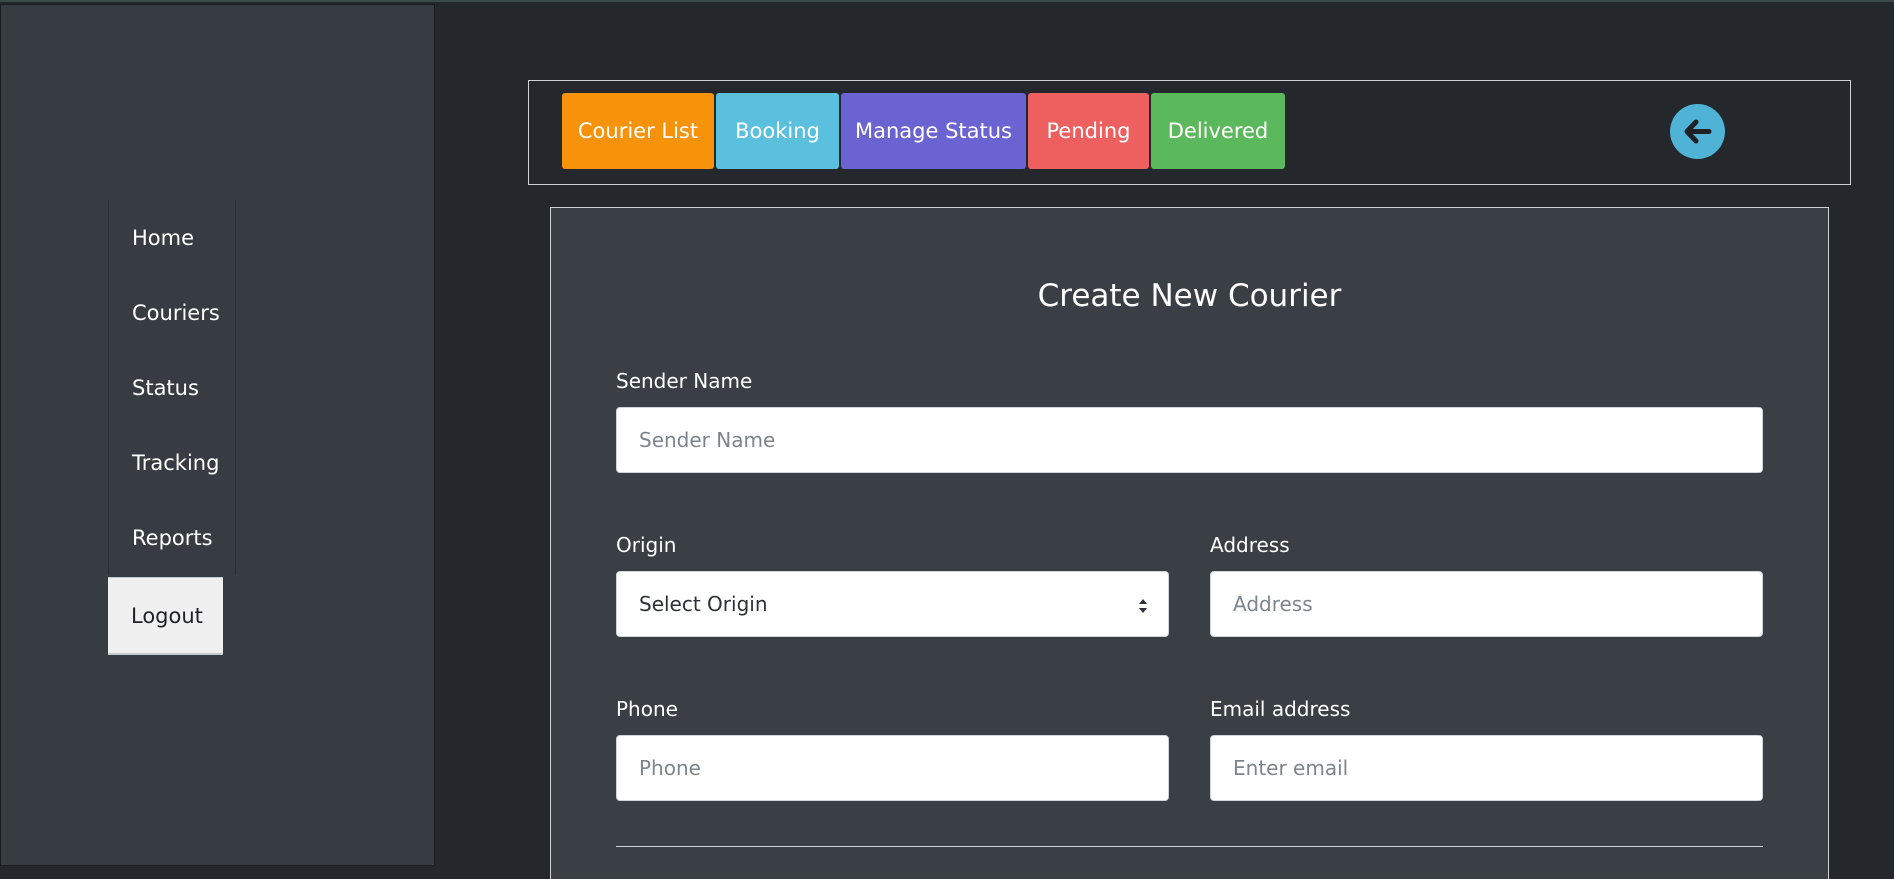  I want to click on select-caret-icon, so click(1143, 606).